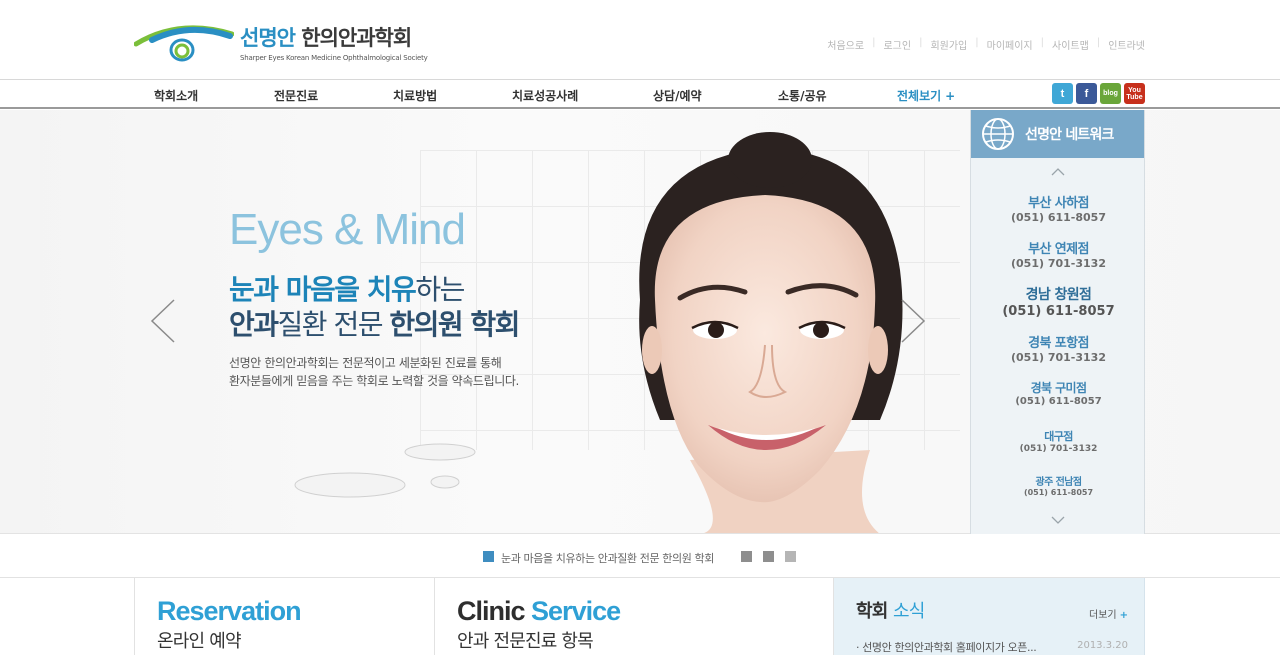 This screenshot has height=655, width=1280. What do you see at coordinates (199, 641) in the screenshot?
I see `reservation-title-ko: 온라인 예약` at bounding box center [199, 641].